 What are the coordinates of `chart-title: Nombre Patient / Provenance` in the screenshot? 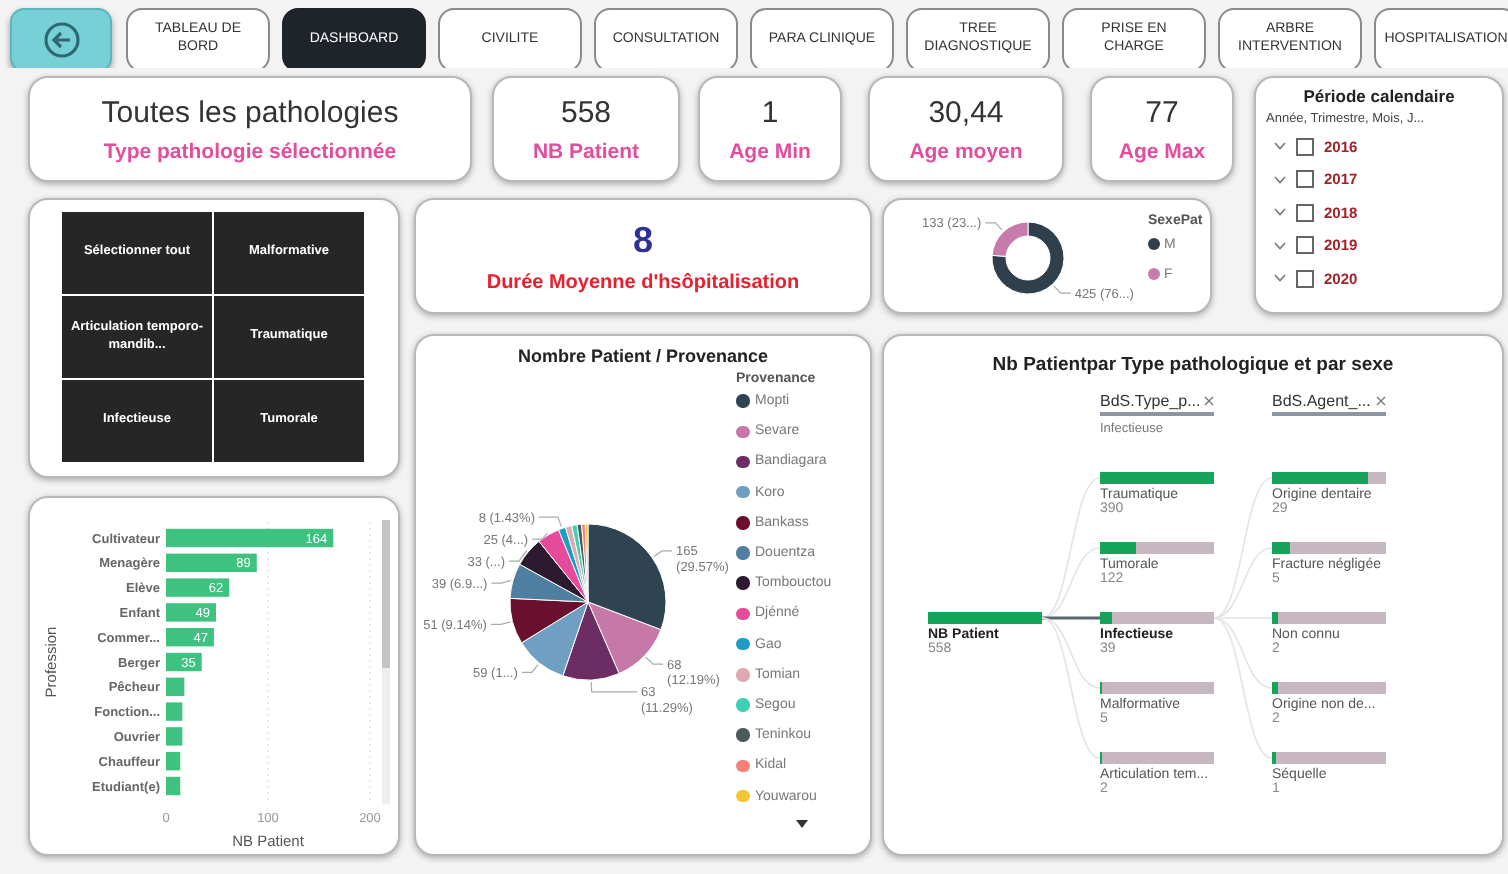 It's located at (643, 355).